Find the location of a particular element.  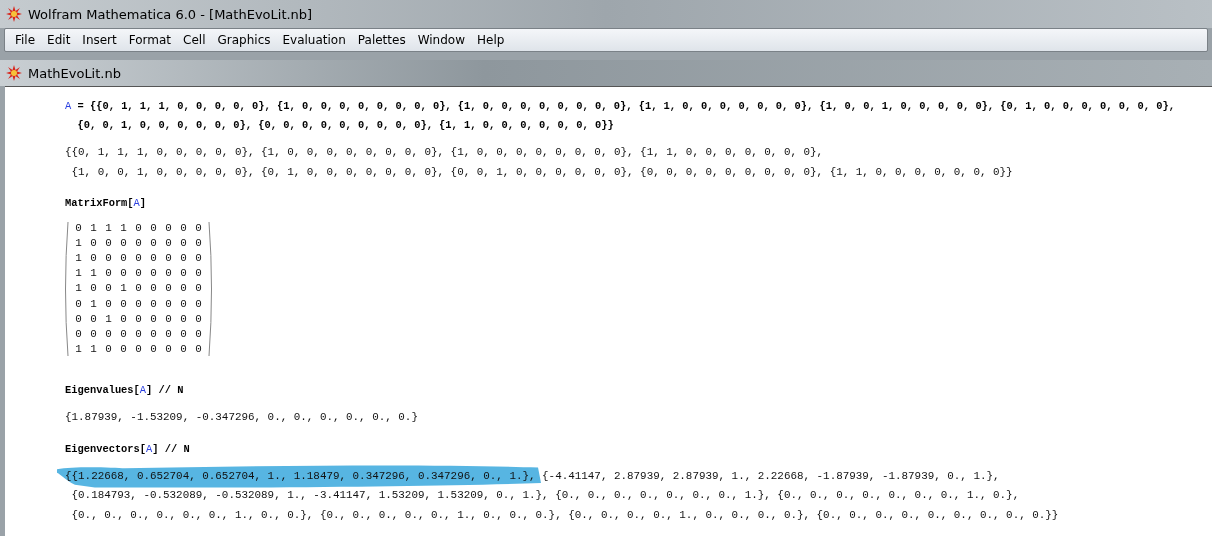

document-title: MathEvoLit.nb is located at coordinates (74, 73).